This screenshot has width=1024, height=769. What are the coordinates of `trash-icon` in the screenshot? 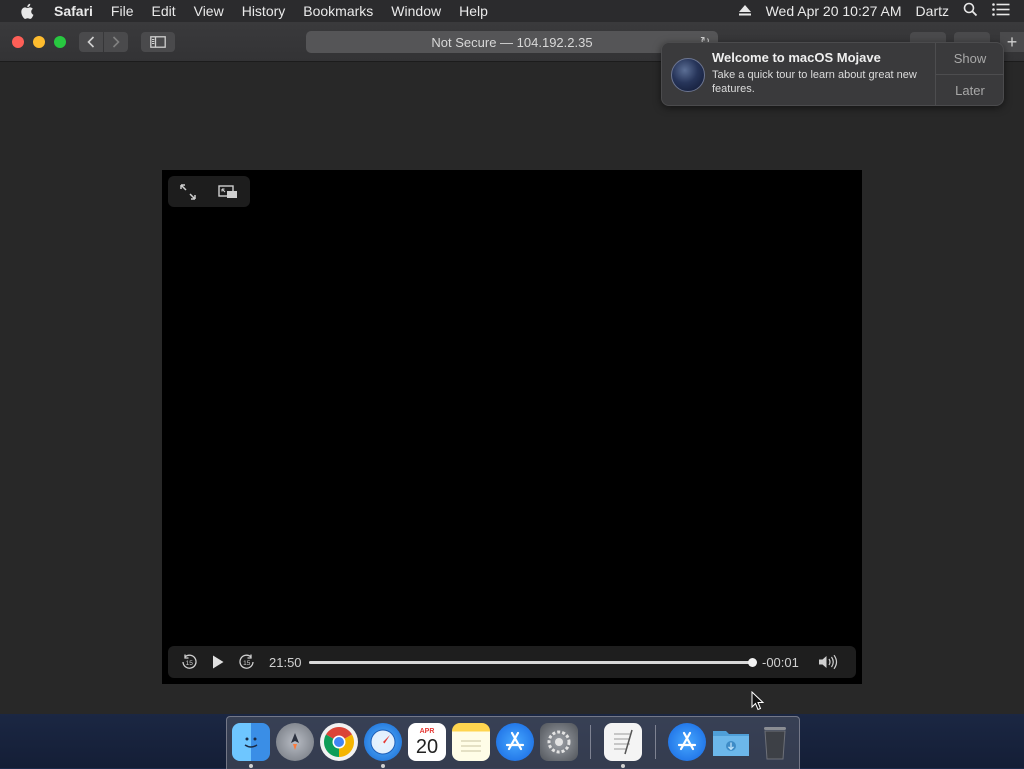 It's located at (775, 742).